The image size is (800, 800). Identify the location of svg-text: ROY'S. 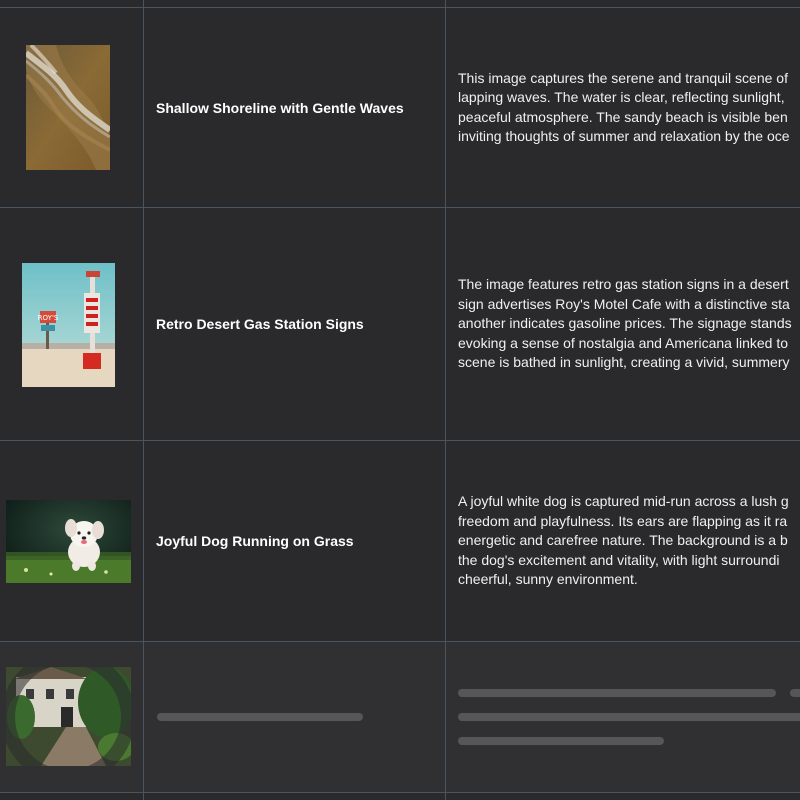
(48, 318).